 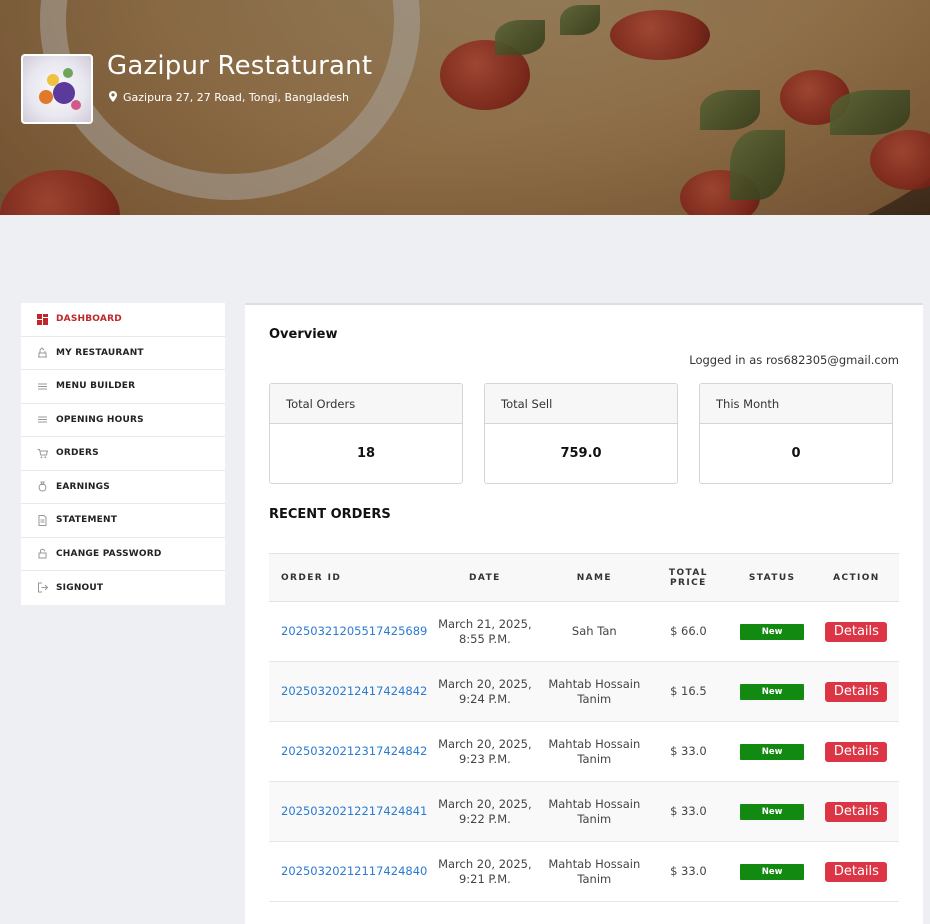 What do you see at coordinates (581, 433) in the screenshot?
I see `total-sell-card: Total Sell 759.0` at bounding box center [581, 433].